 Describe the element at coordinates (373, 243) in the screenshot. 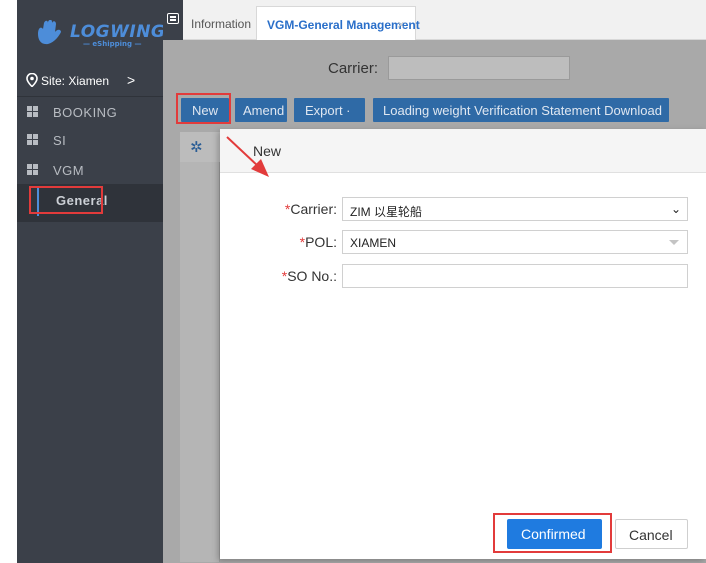

I see `pol-select-value: XIAMEN` at that location.